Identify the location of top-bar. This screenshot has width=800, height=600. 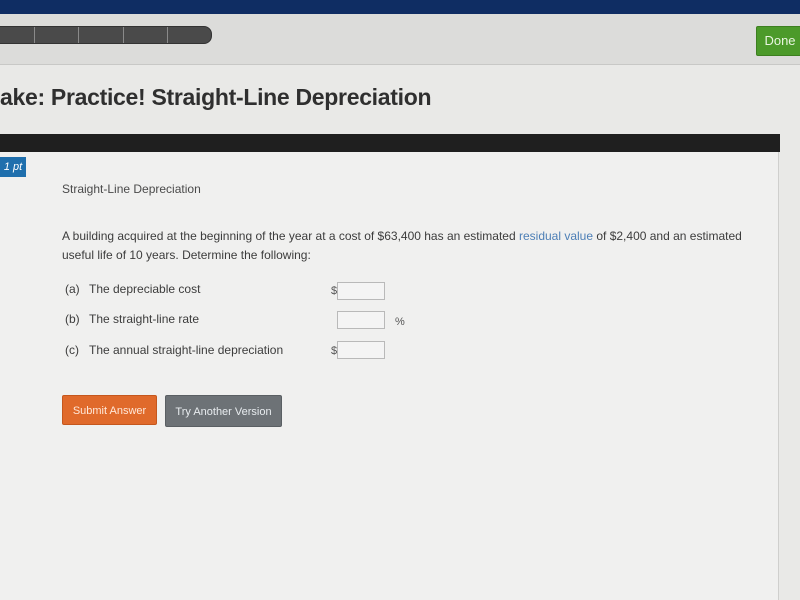
(400, 39).